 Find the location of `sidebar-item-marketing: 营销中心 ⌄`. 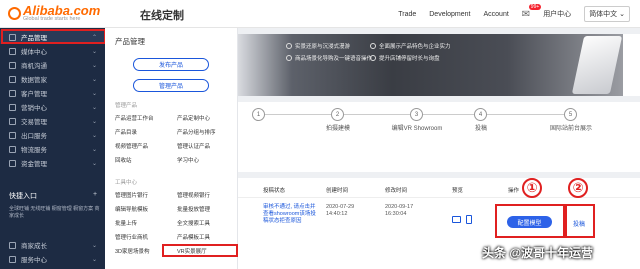

sidebar-item-marketing: 营销中心 ⌄ is located at coordinates (52, 107).